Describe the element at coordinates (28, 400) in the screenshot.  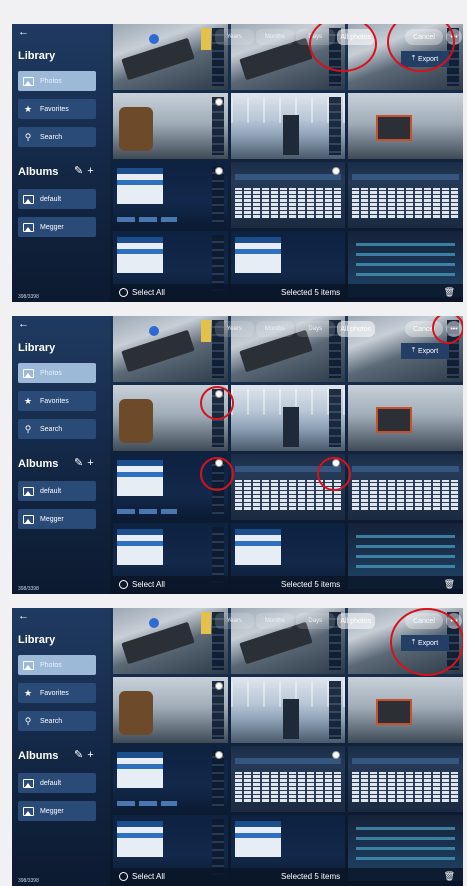
I see `star-icon: ★` at that location.